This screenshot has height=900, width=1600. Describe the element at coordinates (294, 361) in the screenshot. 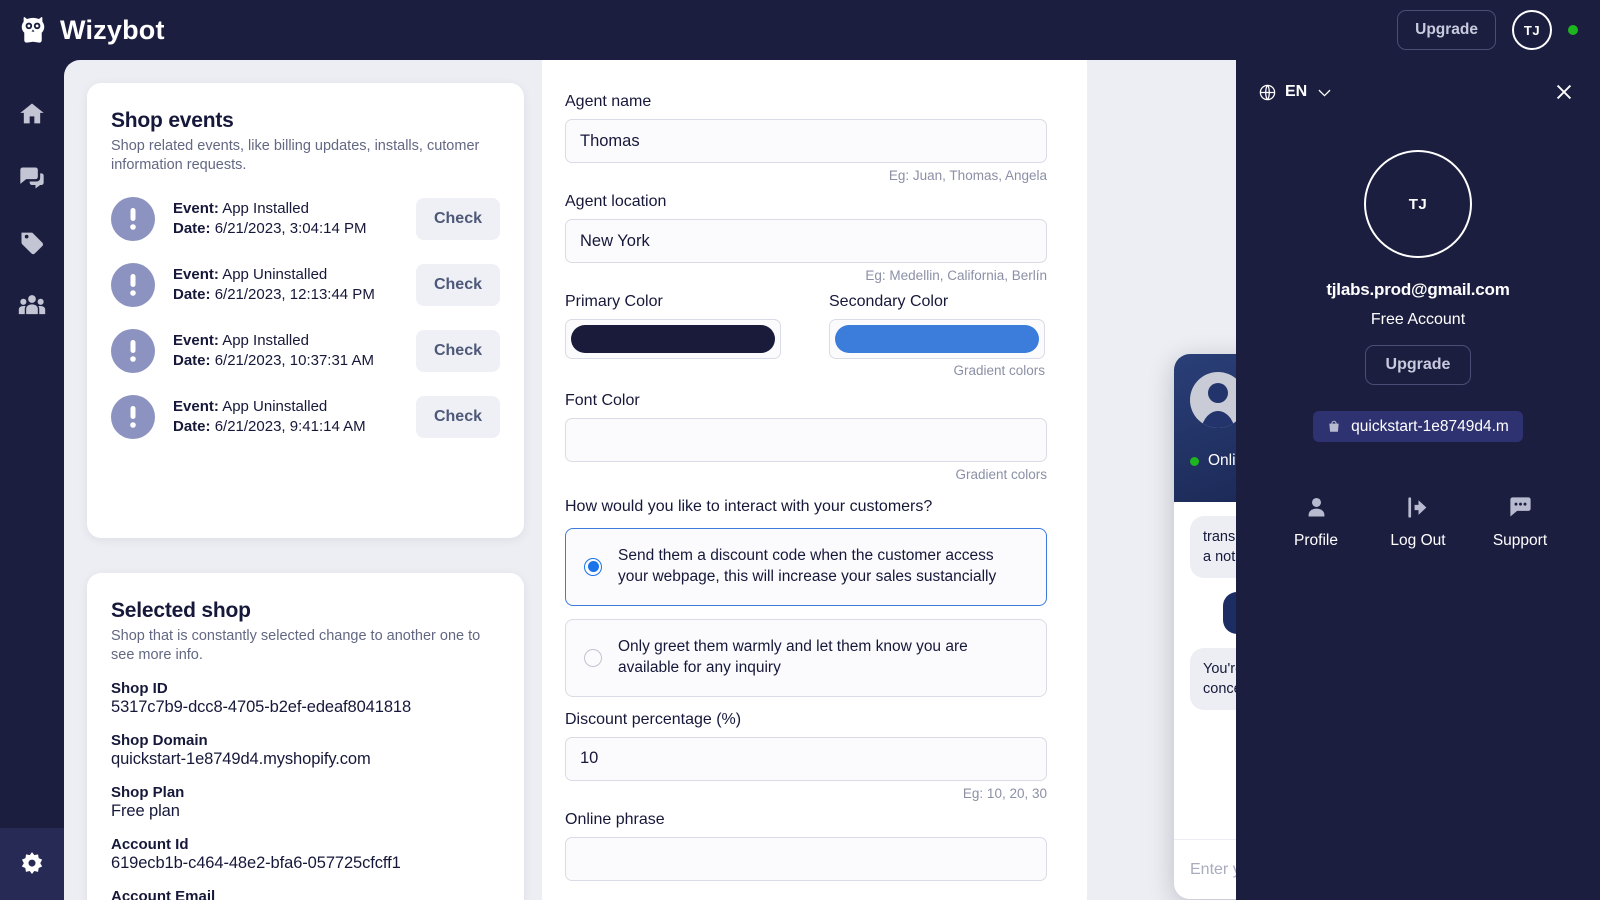

I see `date-value: 6/21/2023, 10:37:31 AM` at that location.